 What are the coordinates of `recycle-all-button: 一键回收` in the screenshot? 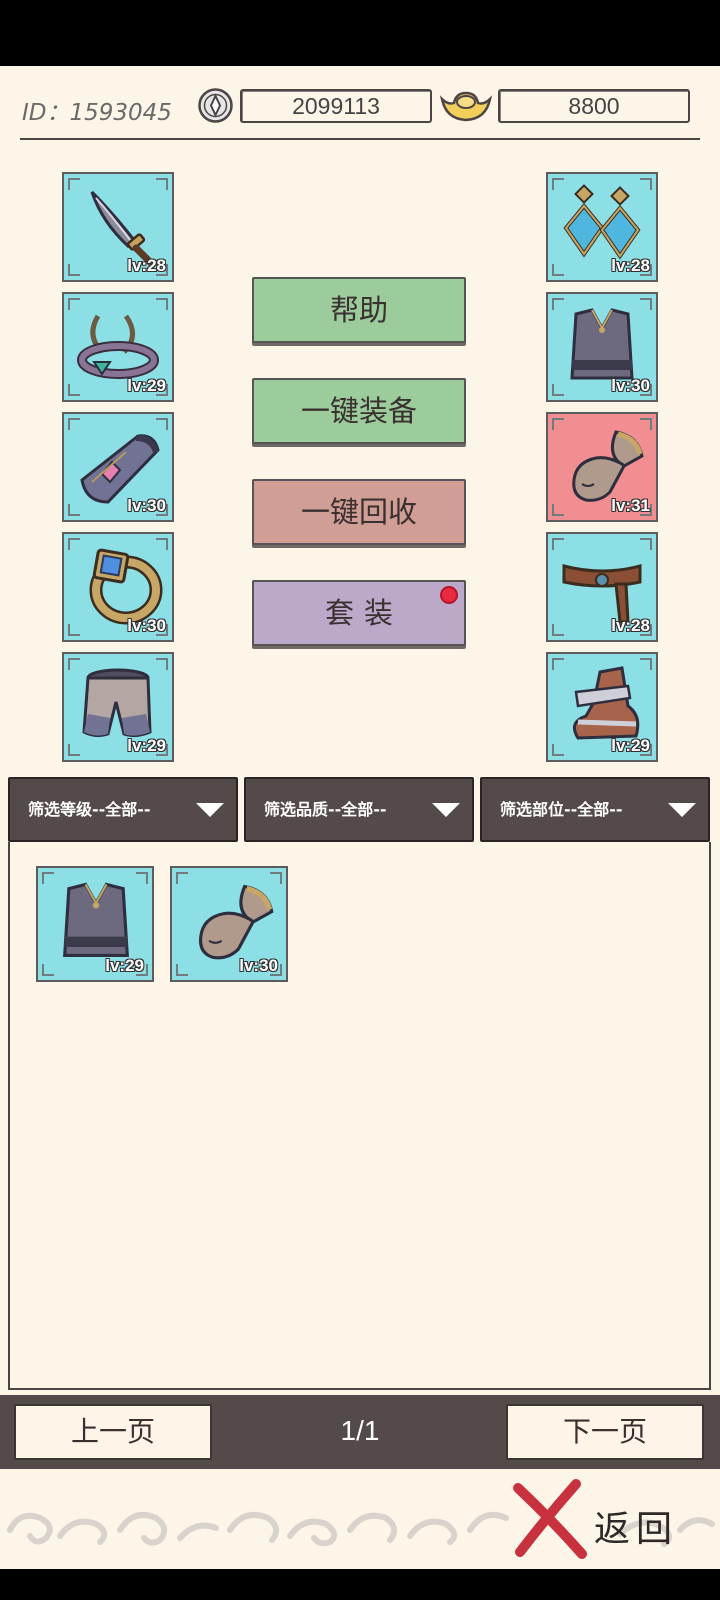 It's located at (359, 512).